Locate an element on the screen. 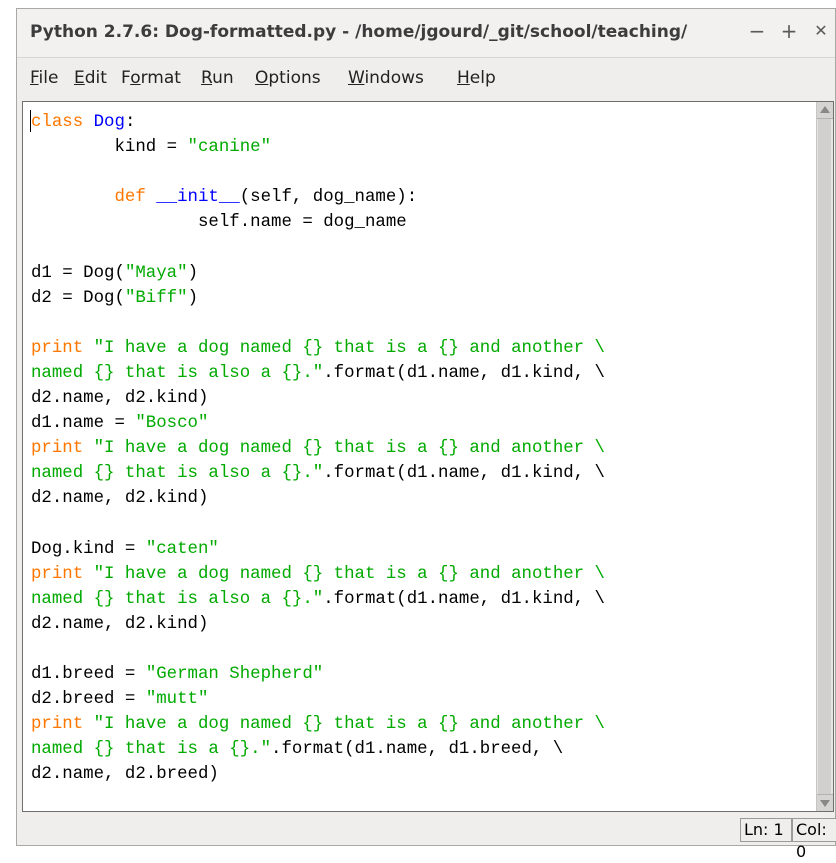 The image size is (836, 863). close-icon: ✕ is located at coordinates (821, 31).